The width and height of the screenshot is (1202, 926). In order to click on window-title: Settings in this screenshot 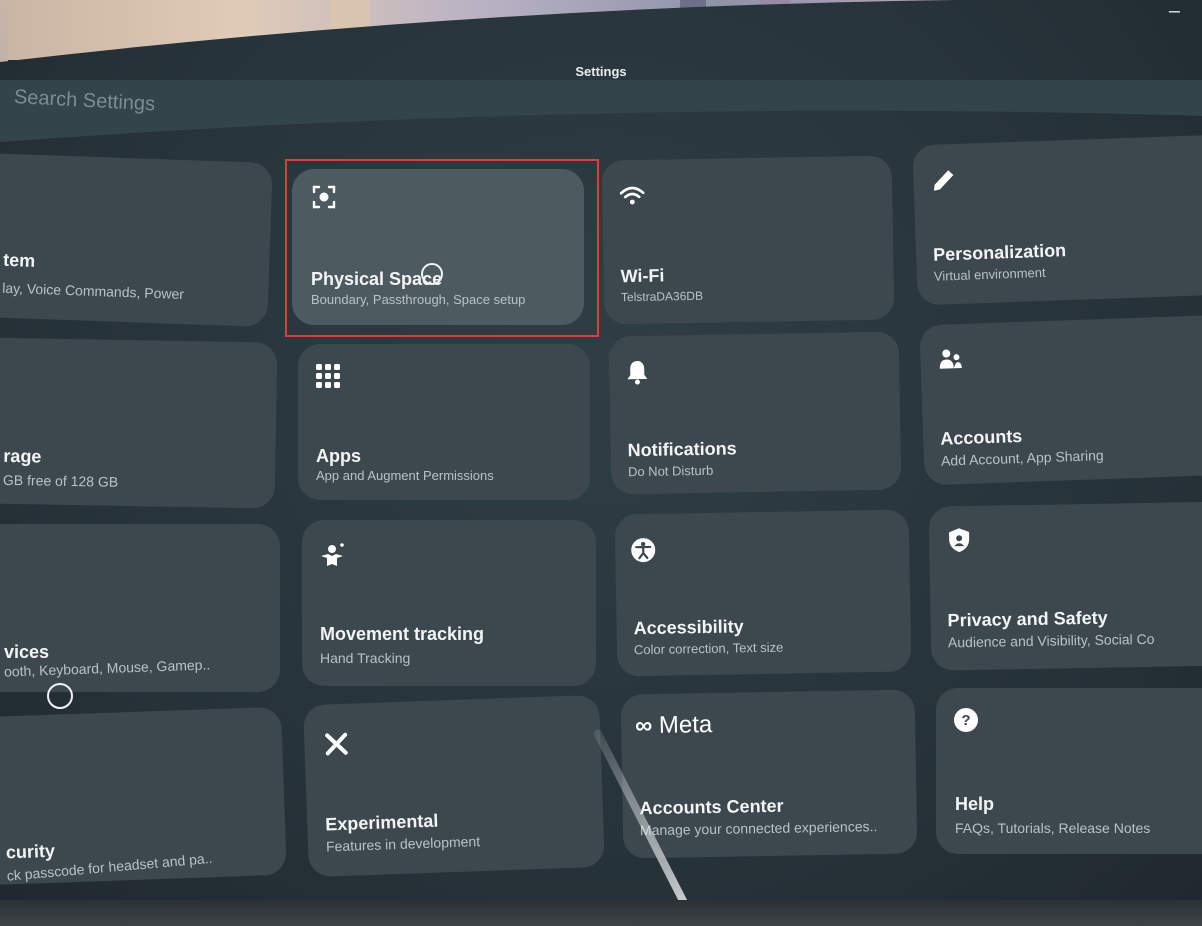, I will do `click(601, 71)`.